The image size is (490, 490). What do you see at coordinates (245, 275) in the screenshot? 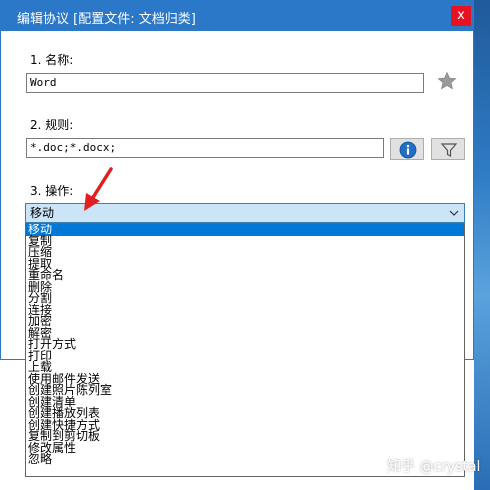
I see `option-rename: 重命名` at bounding box center [245, 275].